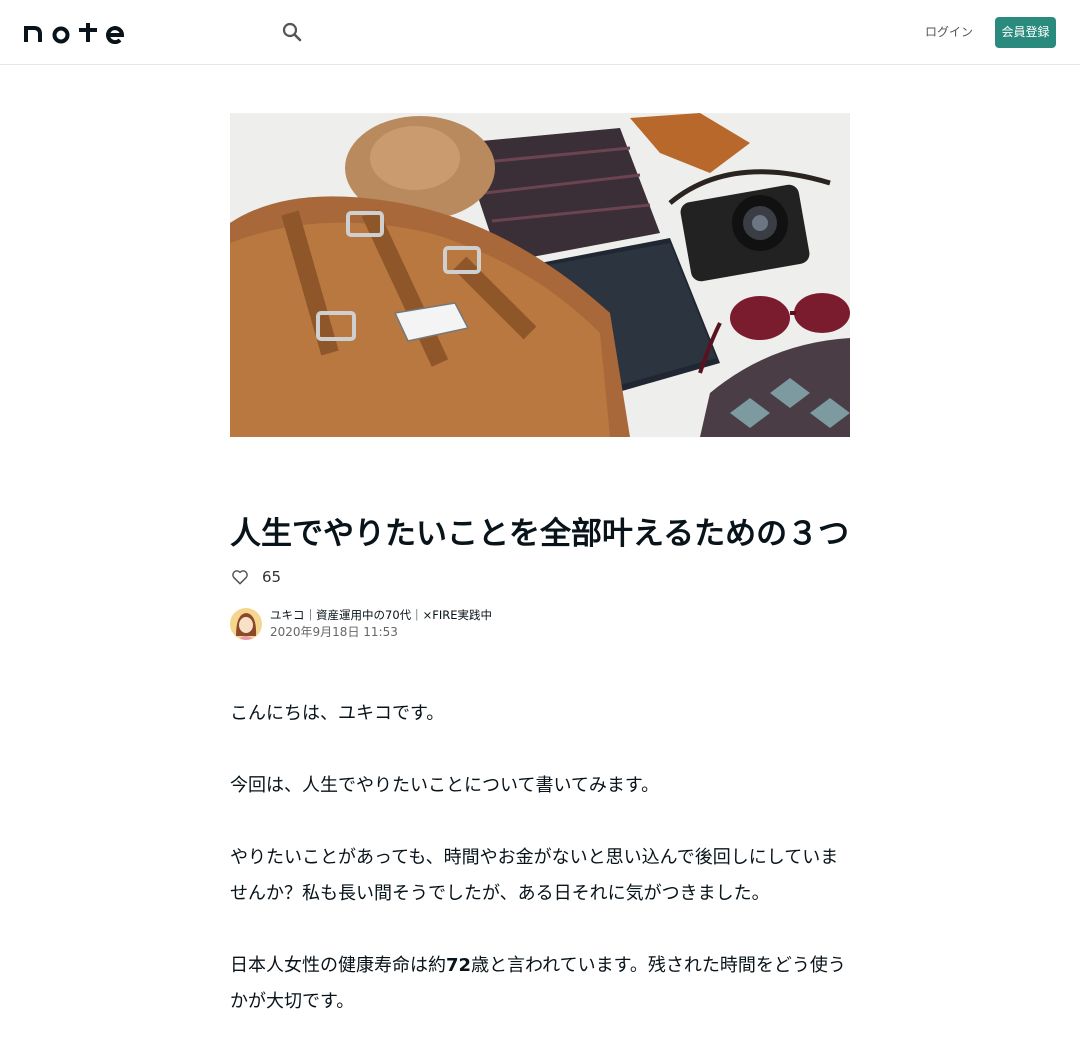 This screenshot has width=1080, height=1056. I want to click on article-title: 人生でやりたいことを全部叶えるための３つのステップ, so click(540, 534).